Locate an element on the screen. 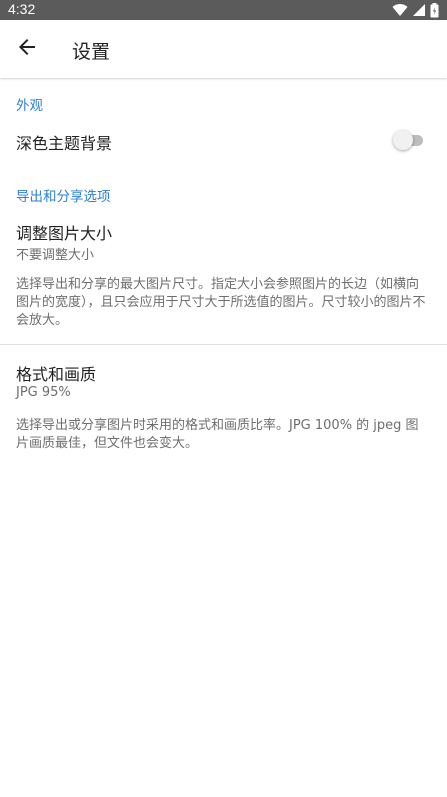 This screenshot has height=797, width=447. back-button is located at coordinates (27, 49).